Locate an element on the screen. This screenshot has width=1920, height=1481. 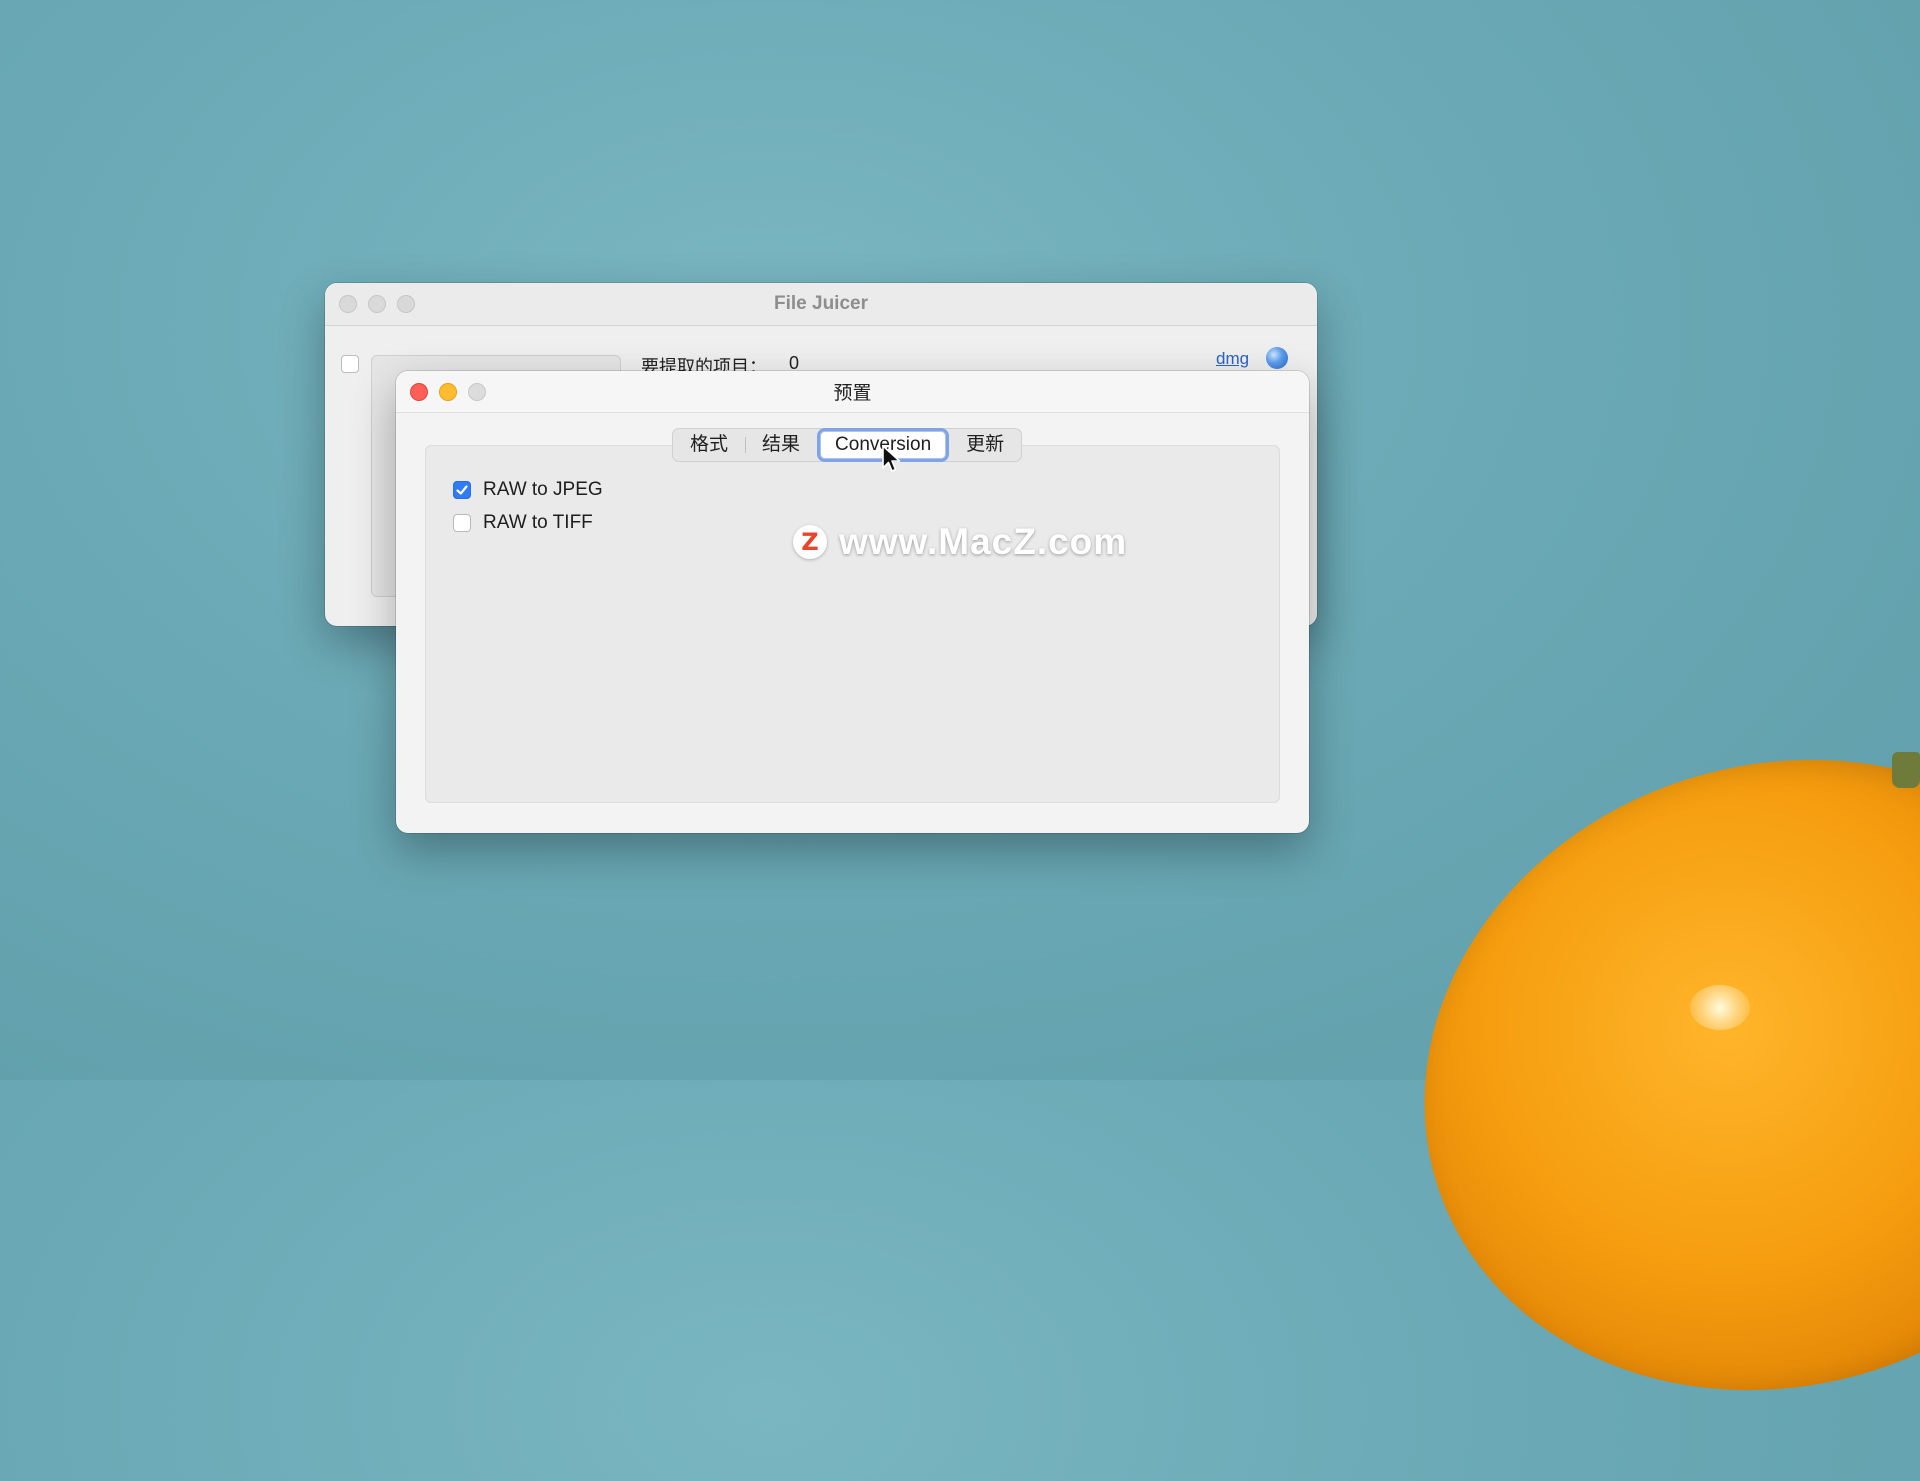
raw-to-jpeg-option: RAW to JPEG is located at coordinates (528, 490).